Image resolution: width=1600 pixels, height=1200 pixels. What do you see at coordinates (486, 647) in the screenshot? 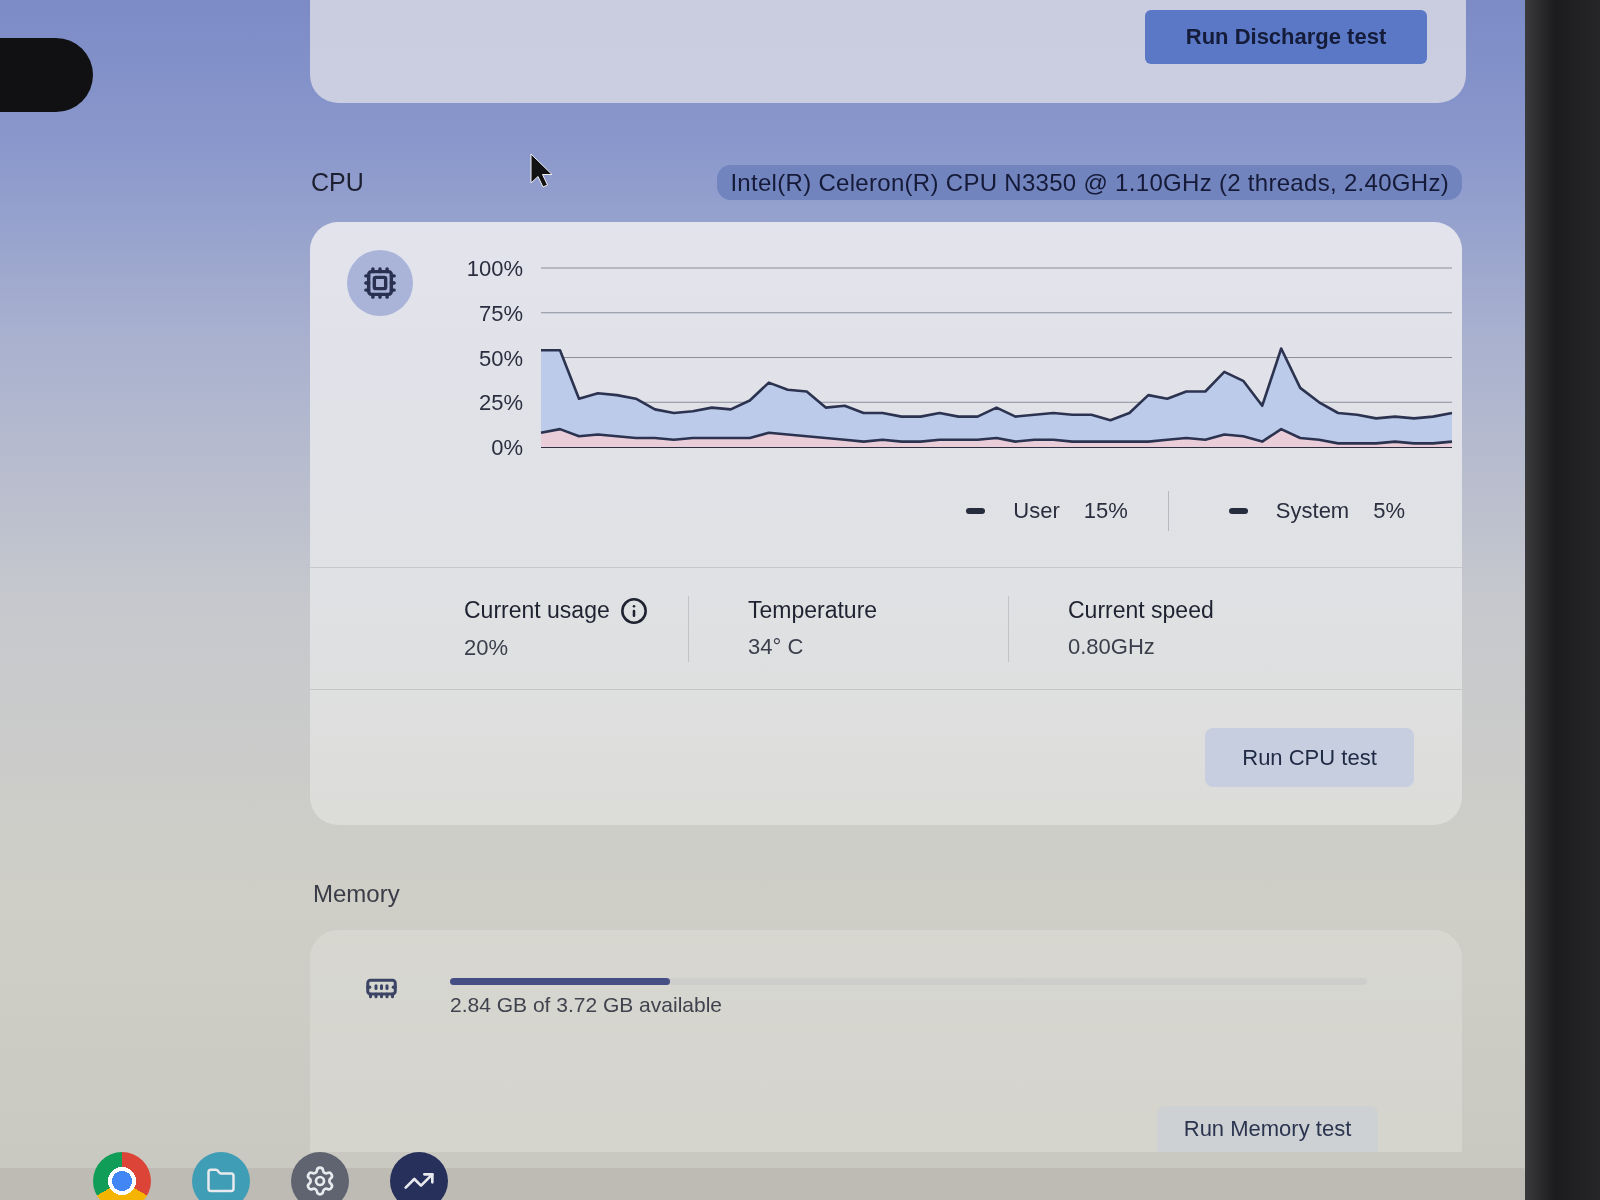
I see `stat-value: 20%` at bounding box center [486, 647].